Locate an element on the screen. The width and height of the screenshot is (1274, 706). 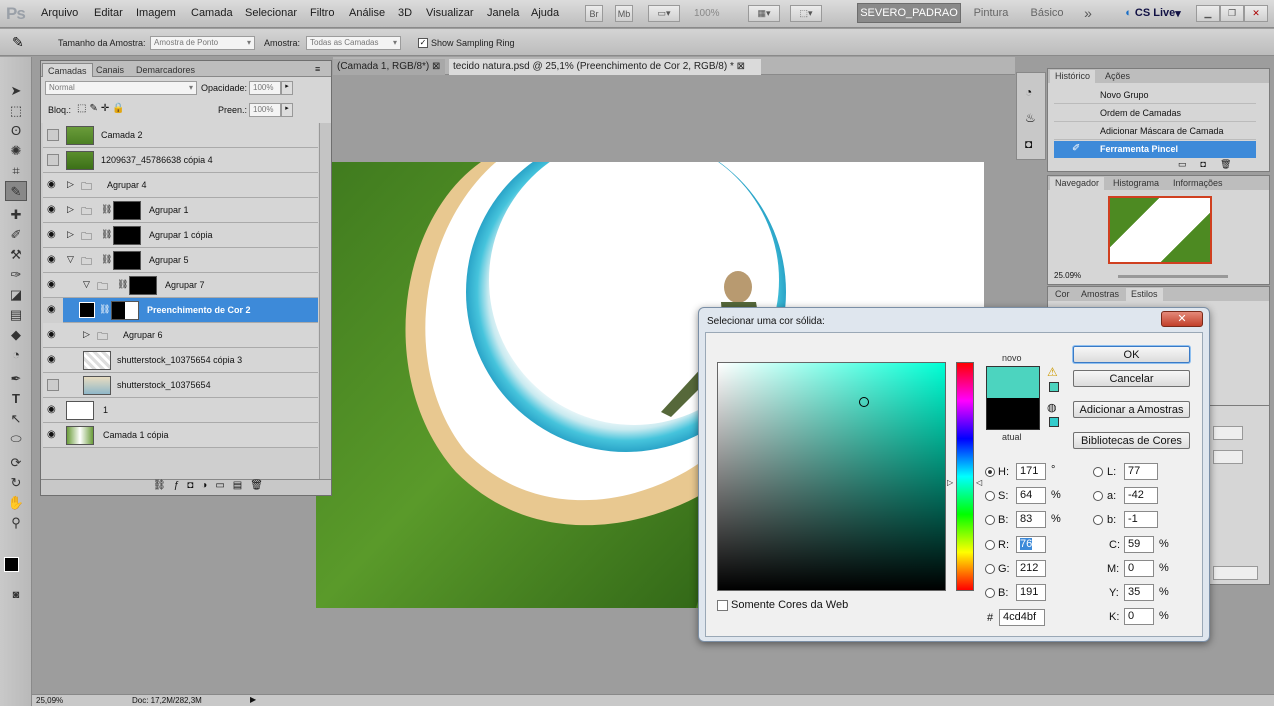
current-color-swatch is located at coordinates (1013, 414).